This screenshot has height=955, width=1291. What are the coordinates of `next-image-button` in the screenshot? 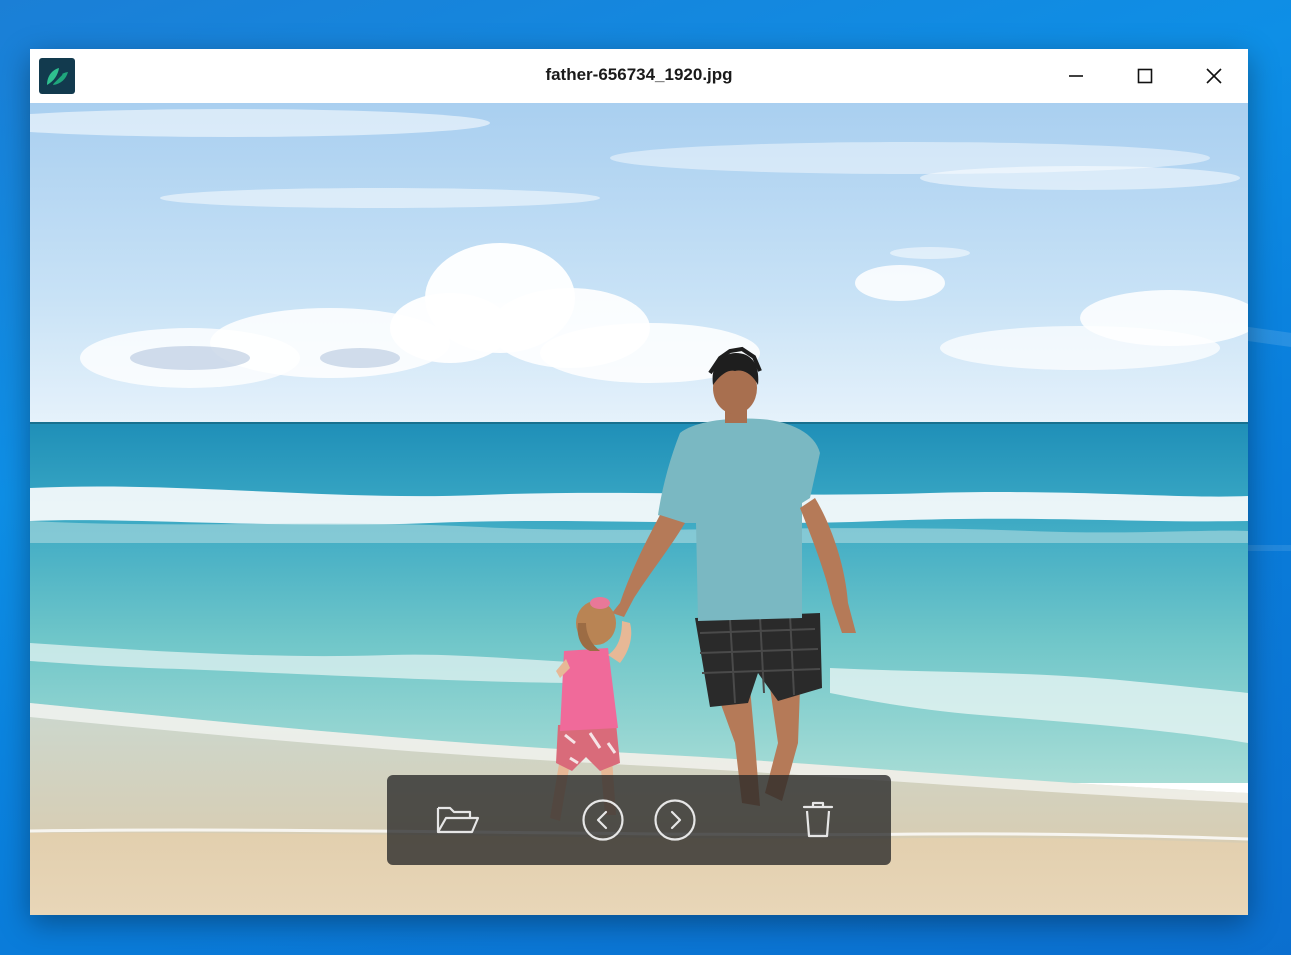 It's located at (675, 820).